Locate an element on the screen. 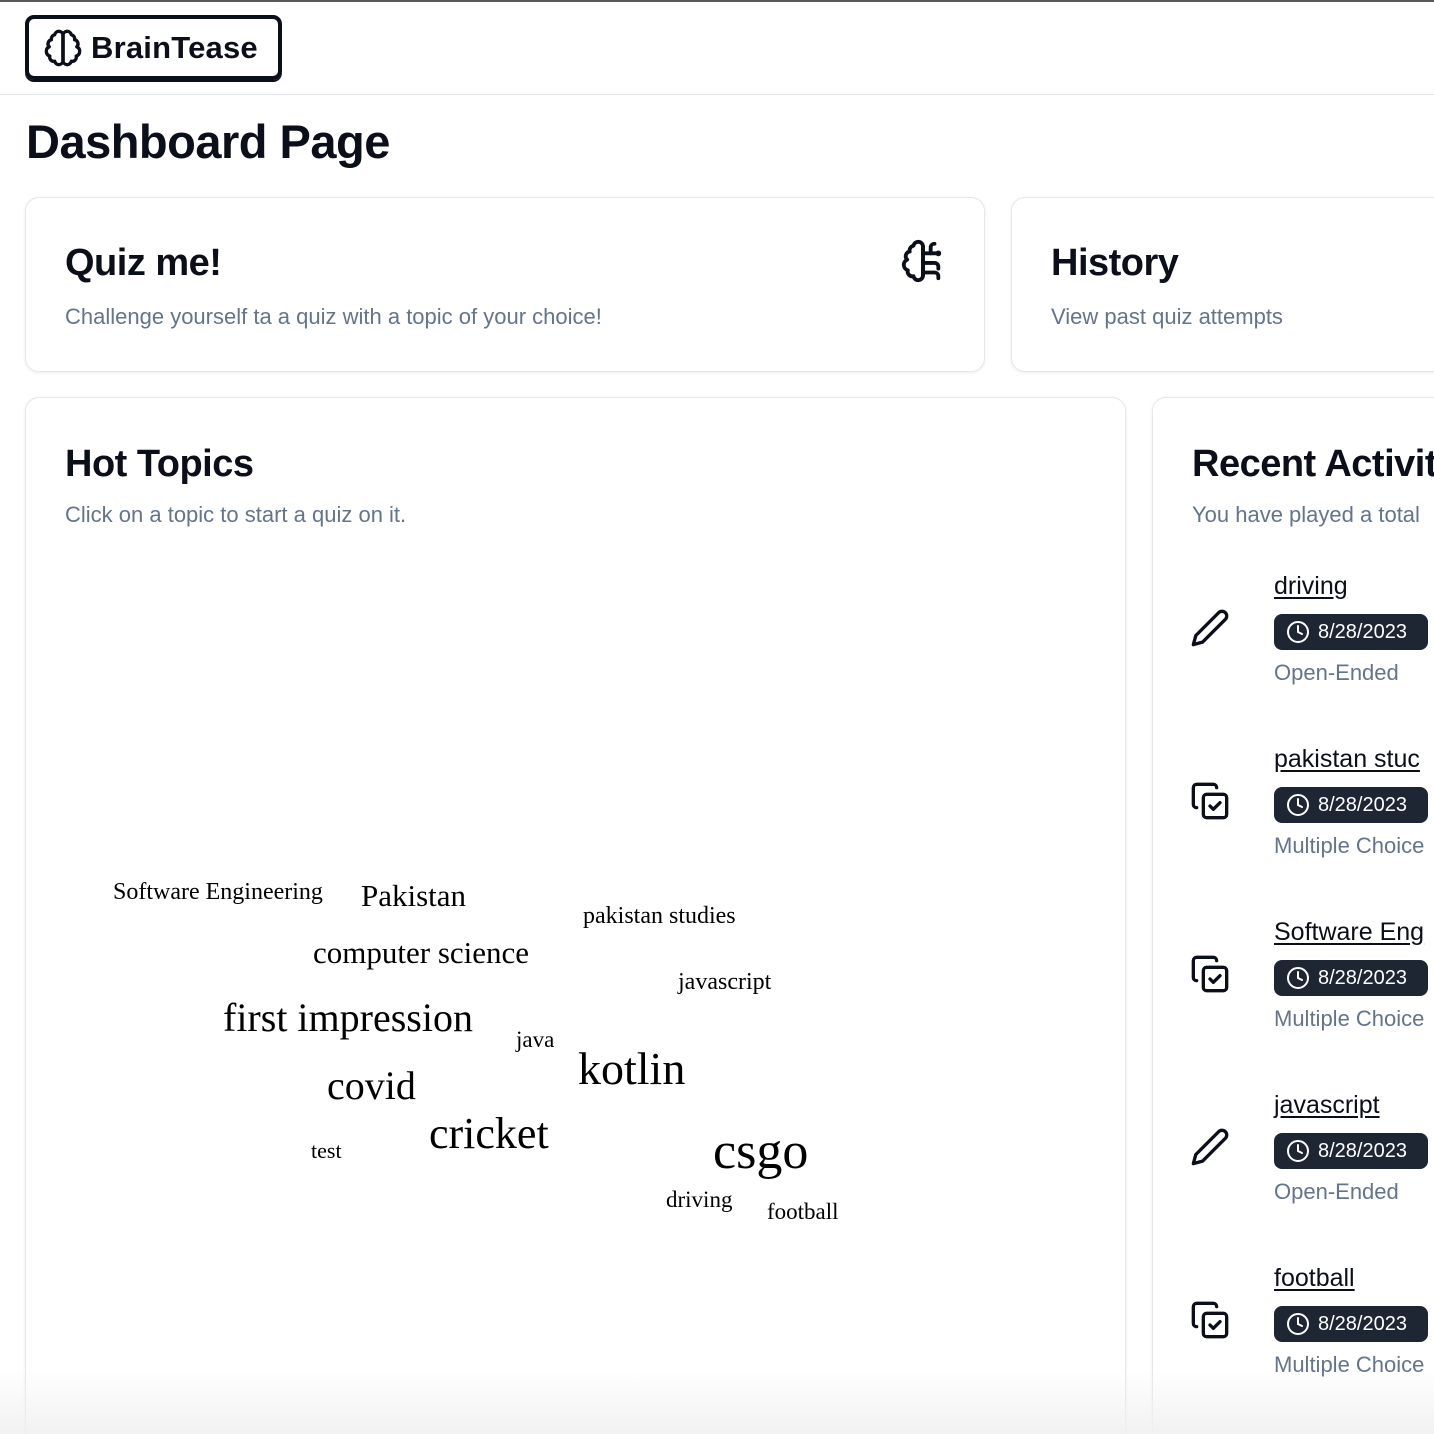 The height and width of the screenshot is (1434, 1434). topic-word: test is located at coordinates (326, 1151).